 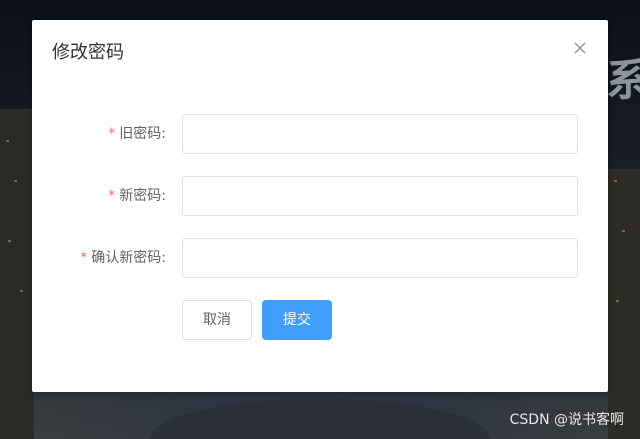 What do you see at coordinates (380, 134) in the screenshot?
I see `old-password-input` at bounding box center [380, 134].